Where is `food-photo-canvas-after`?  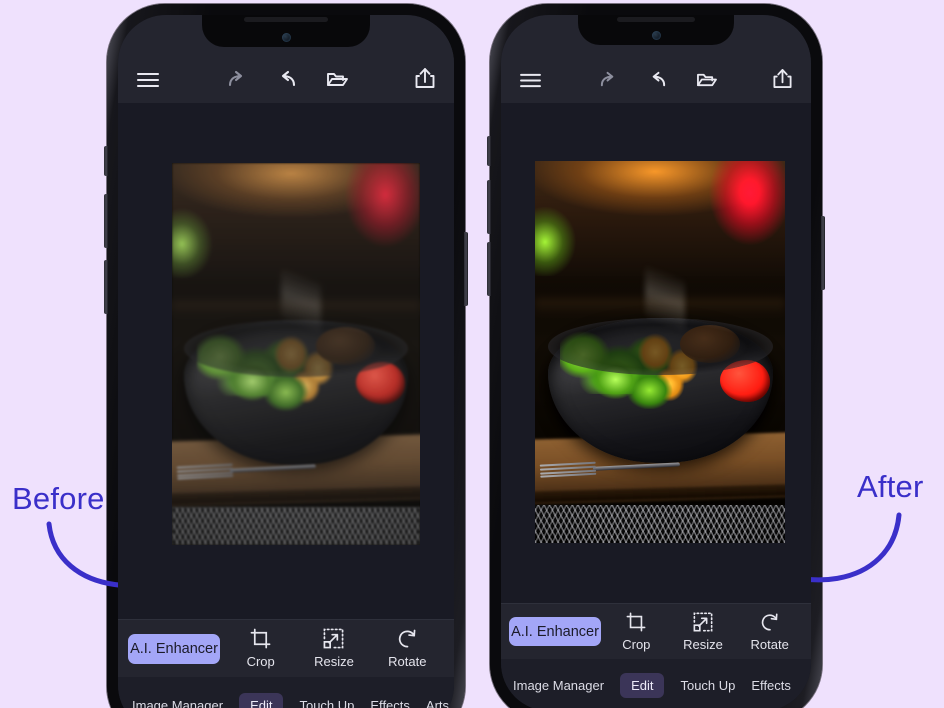
food-photo-canvas-after is located at coordinates (660, 352).